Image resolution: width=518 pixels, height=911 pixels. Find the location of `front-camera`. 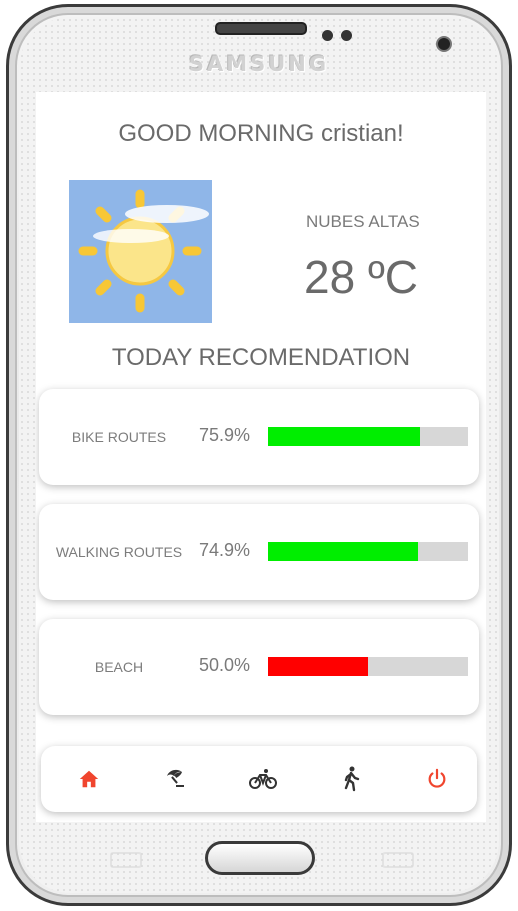

front-camera is located at coordinates (444, 44).